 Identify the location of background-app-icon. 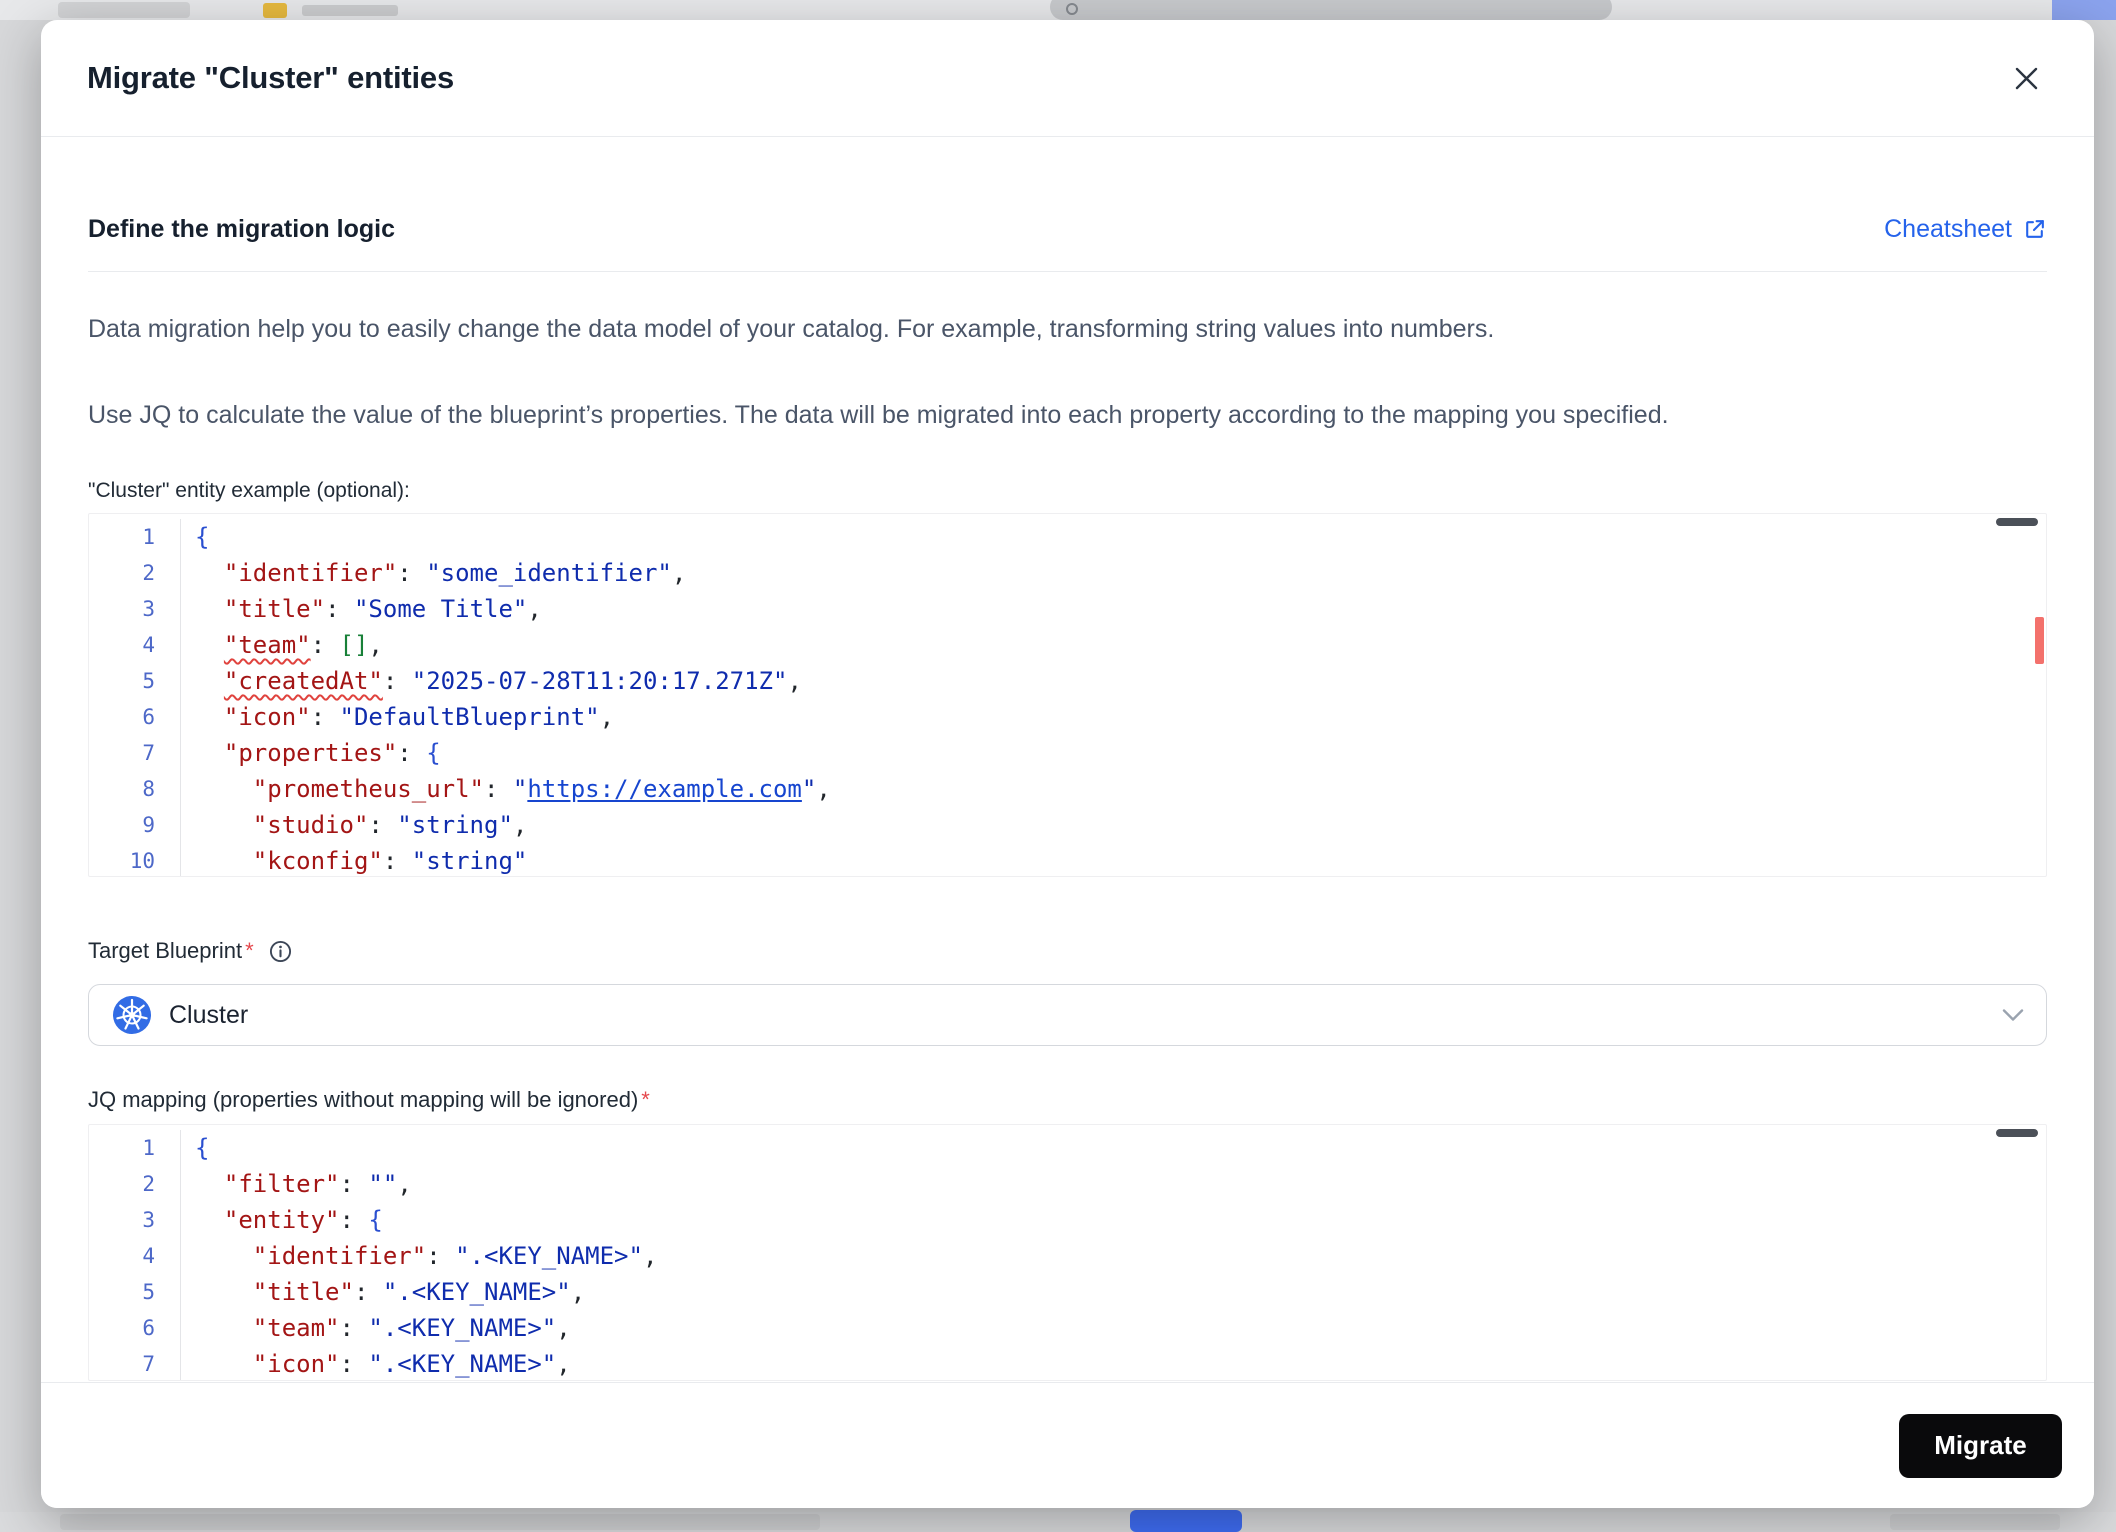
(275, 10).